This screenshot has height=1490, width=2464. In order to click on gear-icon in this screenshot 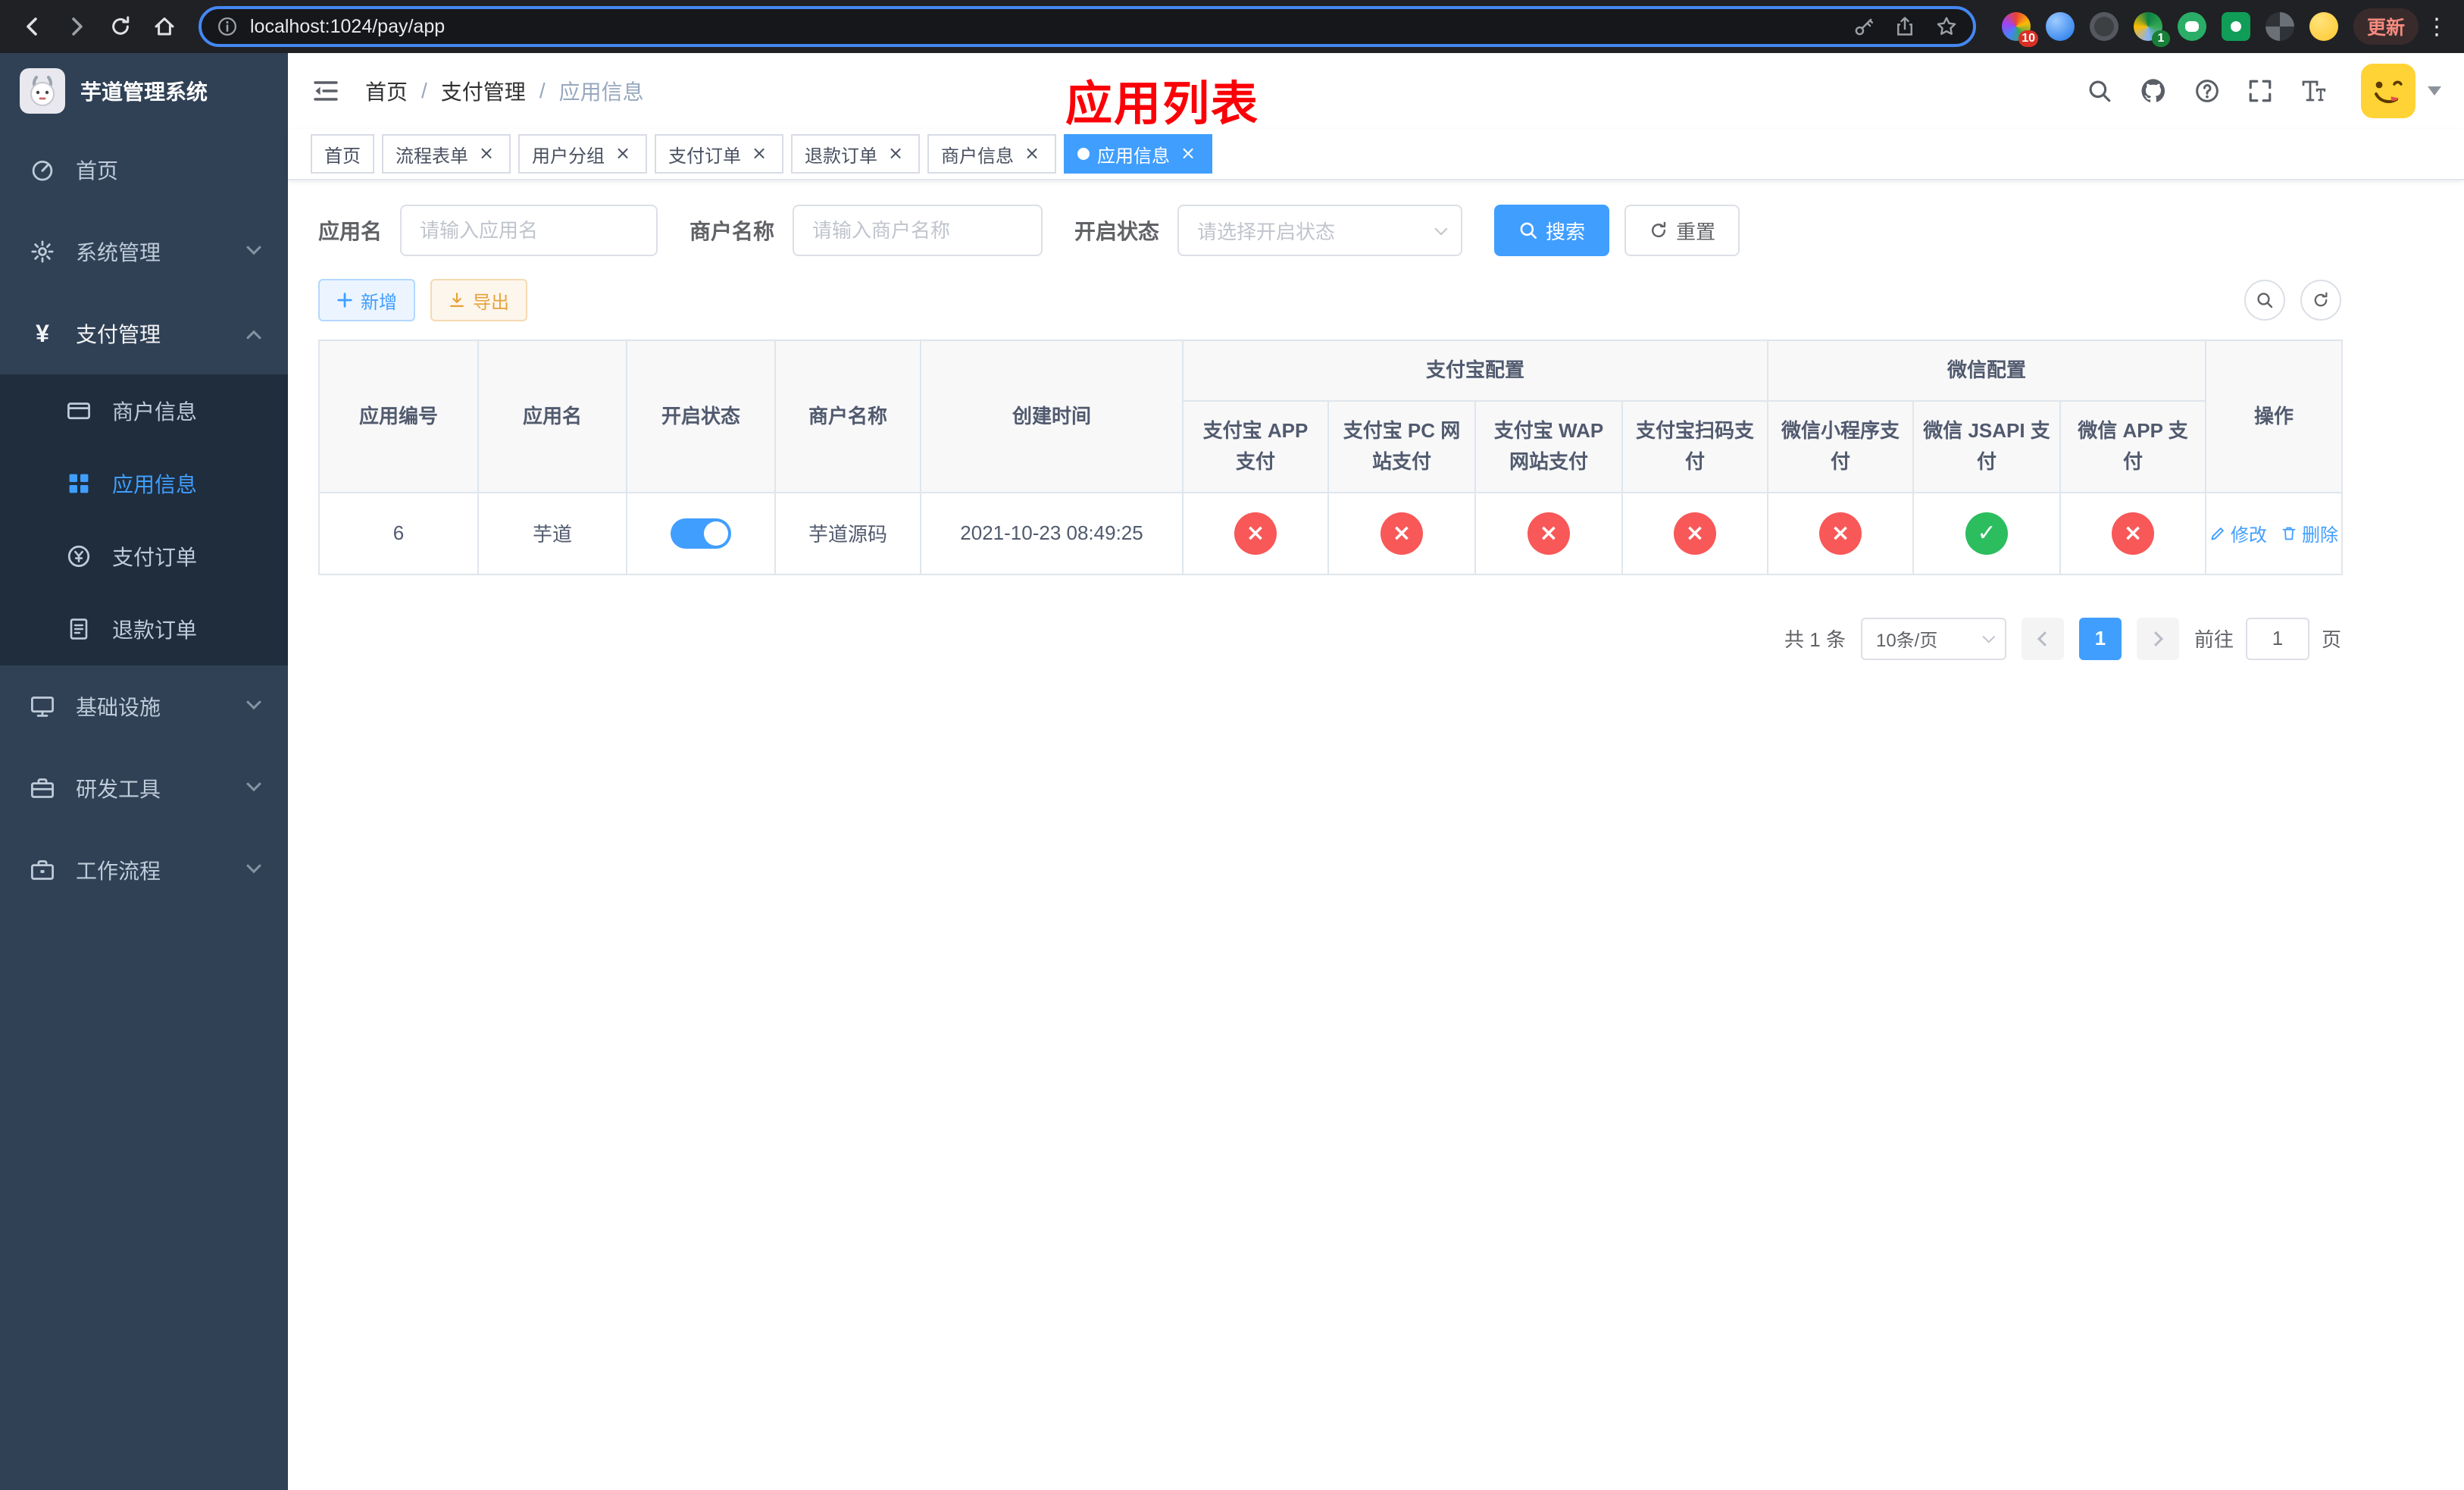, I will do `click(42, 251)`.